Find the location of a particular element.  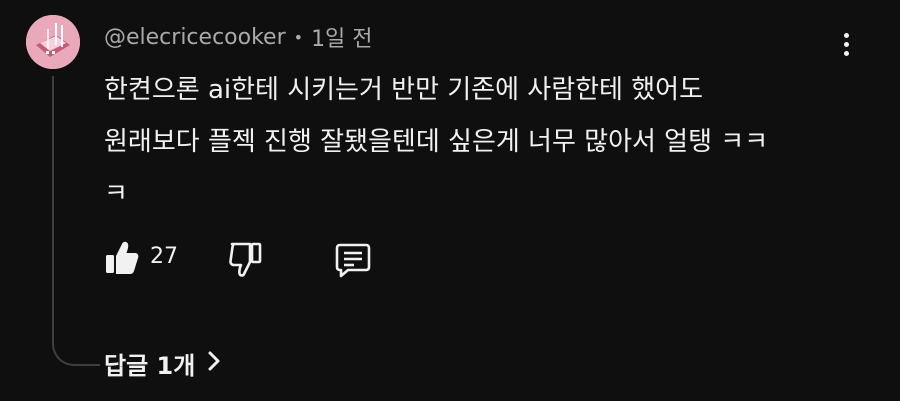

comment-text-line: 원래보다 플젝 진행 잘됐을텐데 싶은게 너무 많아서 얼탱 ㅋㅋ is located at coordinates (436, 142).